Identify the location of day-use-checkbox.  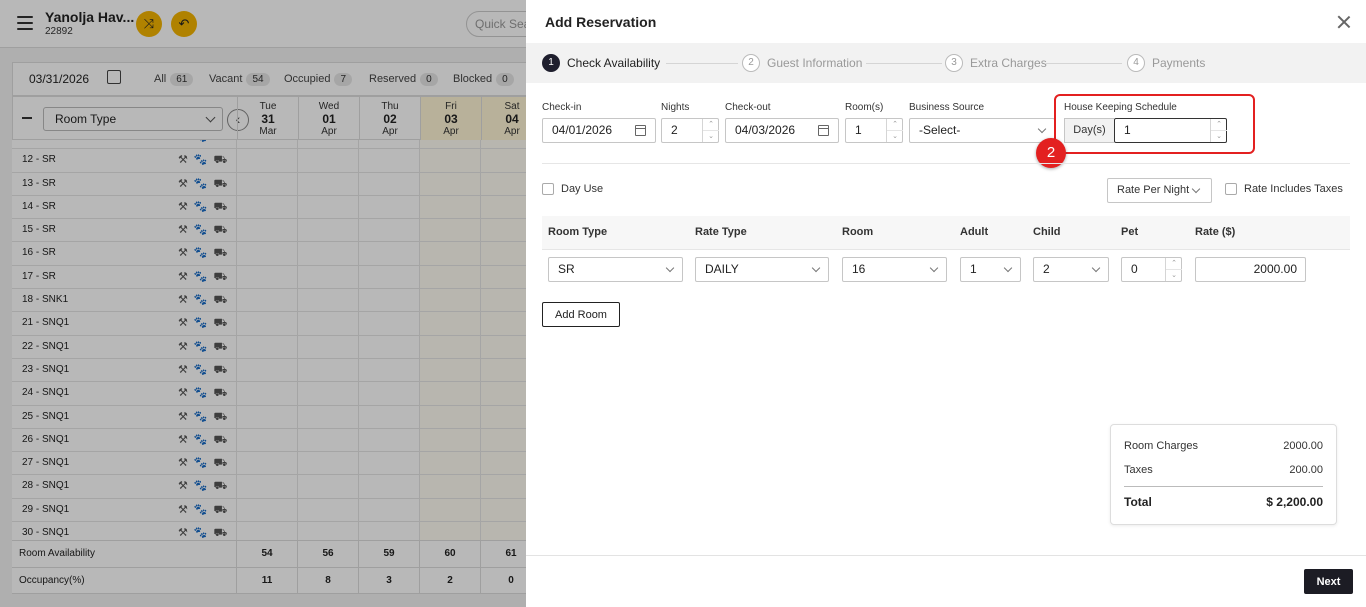
(548, 189).